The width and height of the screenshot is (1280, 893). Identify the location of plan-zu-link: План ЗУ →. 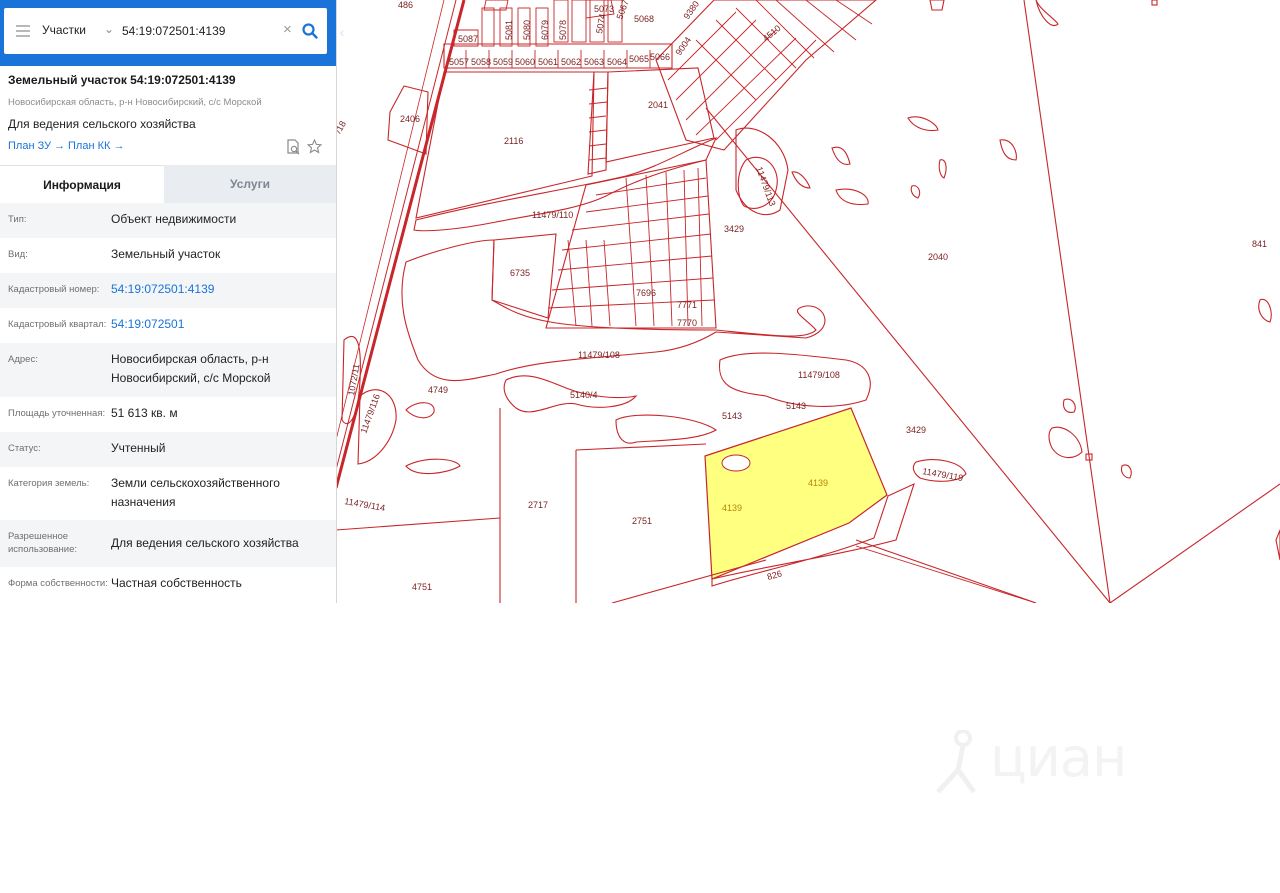
(36, 146).